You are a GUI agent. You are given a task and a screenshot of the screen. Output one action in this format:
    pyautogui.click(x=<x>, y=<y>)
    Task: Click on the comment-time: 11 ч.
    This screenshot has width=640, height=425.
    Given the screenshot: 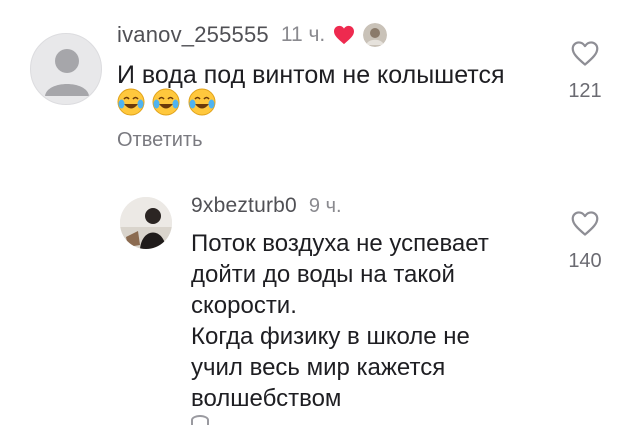 What is the action you would take?
    pyautogui.click(x=303, y=34)
    